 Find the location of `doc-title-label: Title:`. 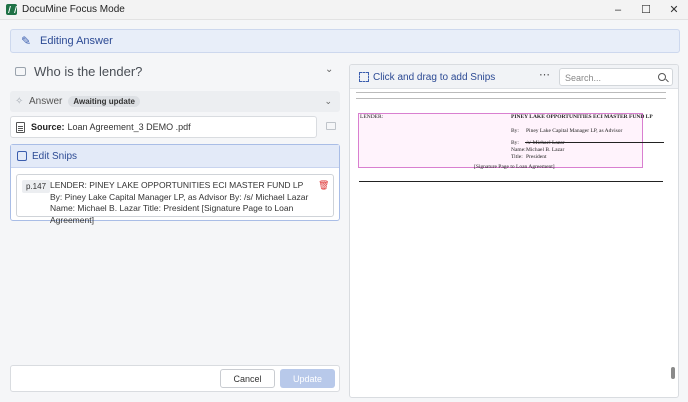

doc-title-label: Title: is located at coordinates (517, 157).